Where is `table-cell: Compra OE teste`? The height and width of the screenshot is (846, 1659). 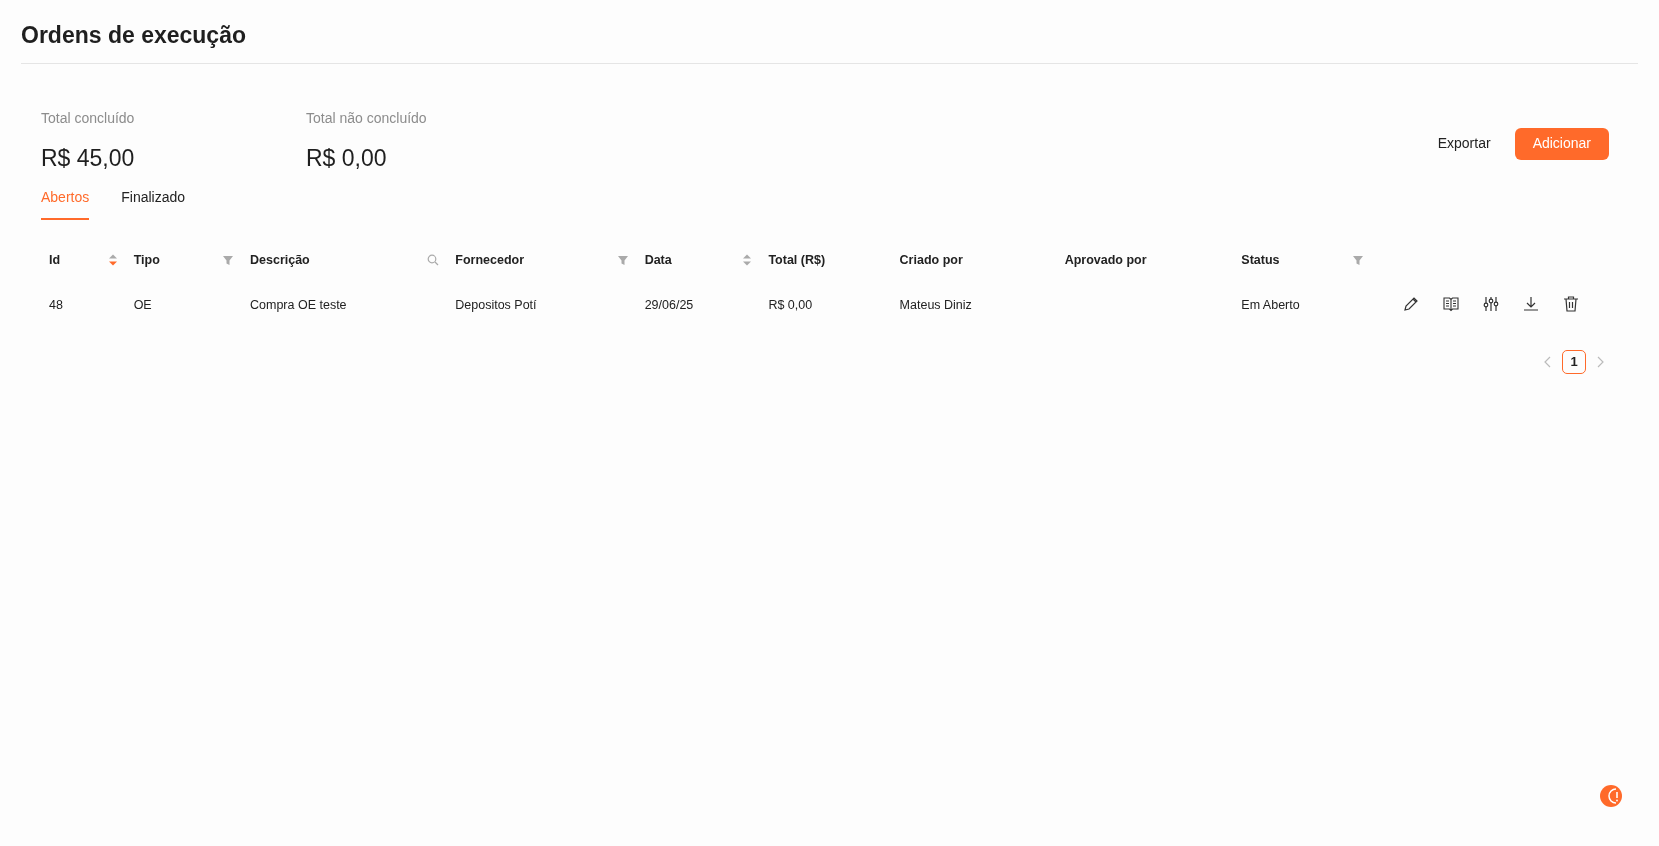
table-cell: Compra OE teste is located at coordinates (298, 305).